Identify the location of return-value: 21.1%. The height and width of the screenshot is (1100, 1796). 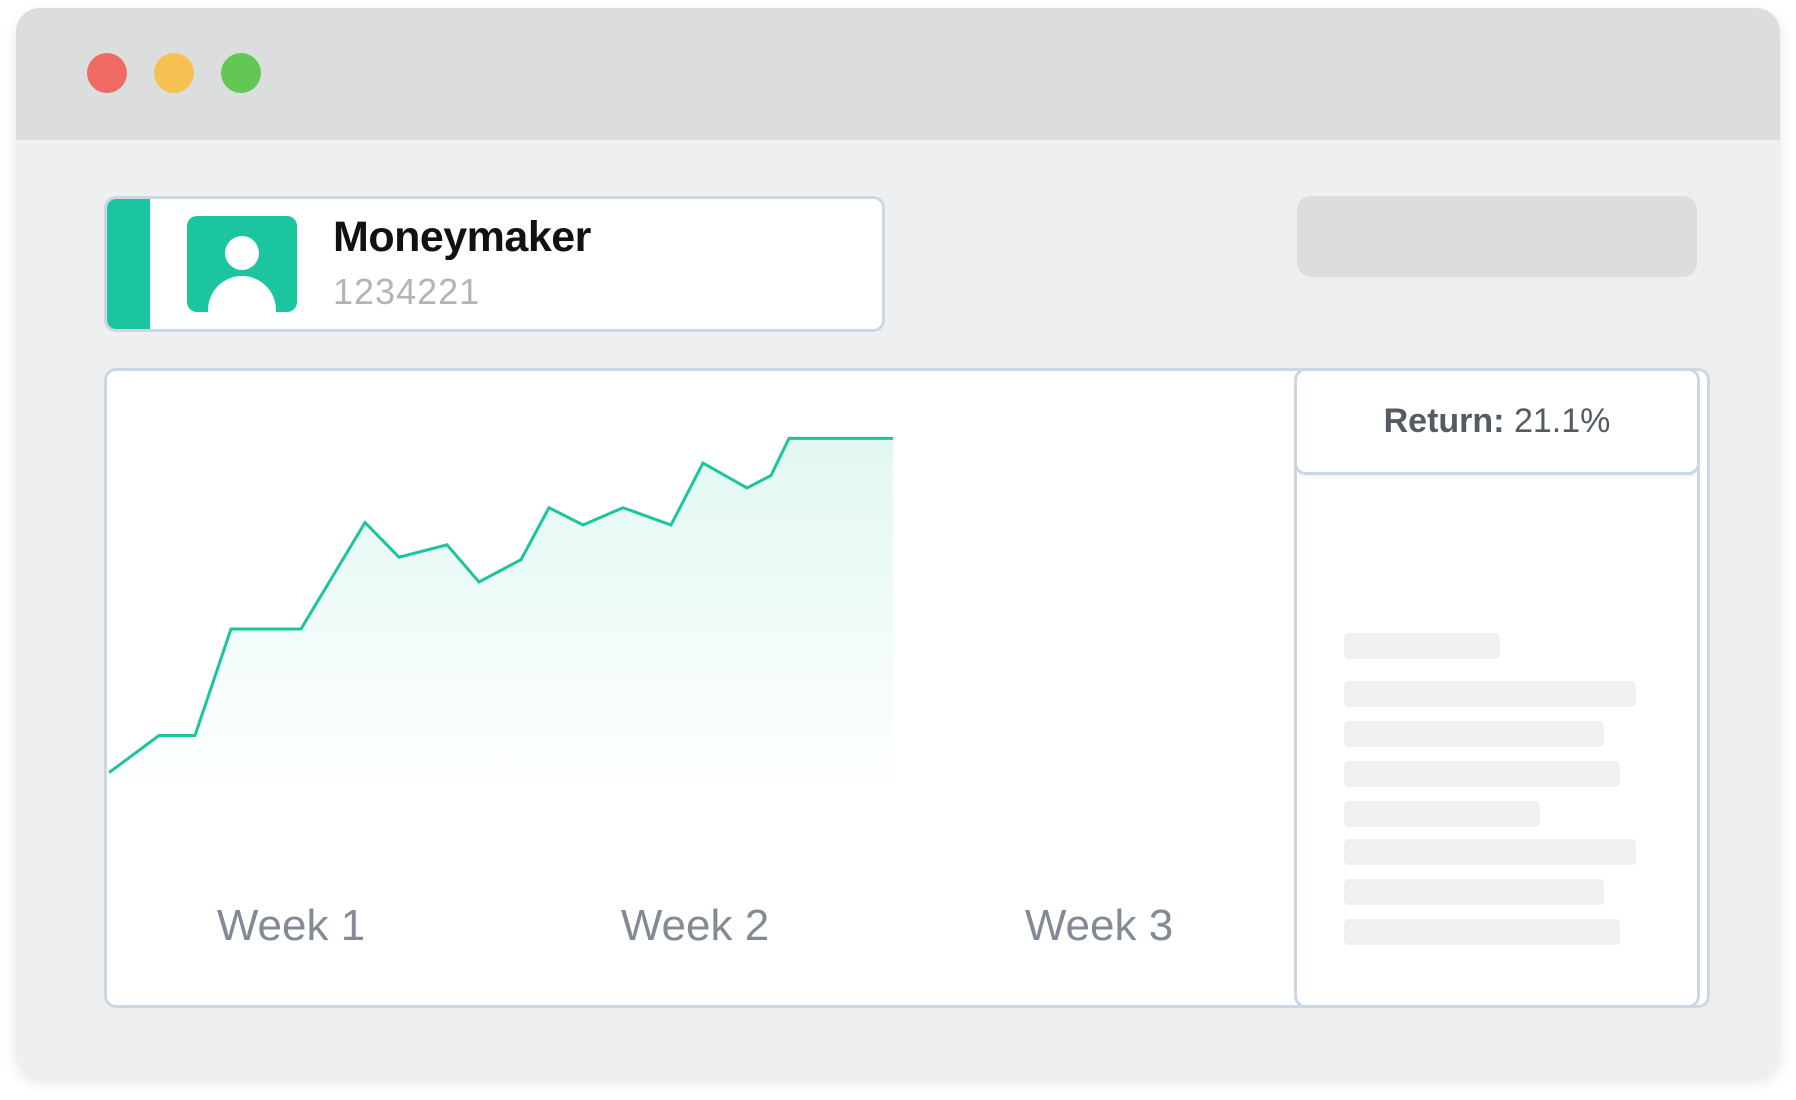
(1562, 421).